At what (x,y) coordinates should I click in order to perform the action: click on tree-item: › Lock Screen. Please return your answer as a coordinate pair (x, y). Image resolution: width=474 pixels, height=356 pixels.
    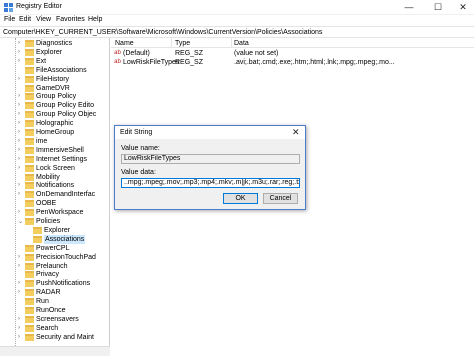
    Looking at the image, I should click on (54, 168).